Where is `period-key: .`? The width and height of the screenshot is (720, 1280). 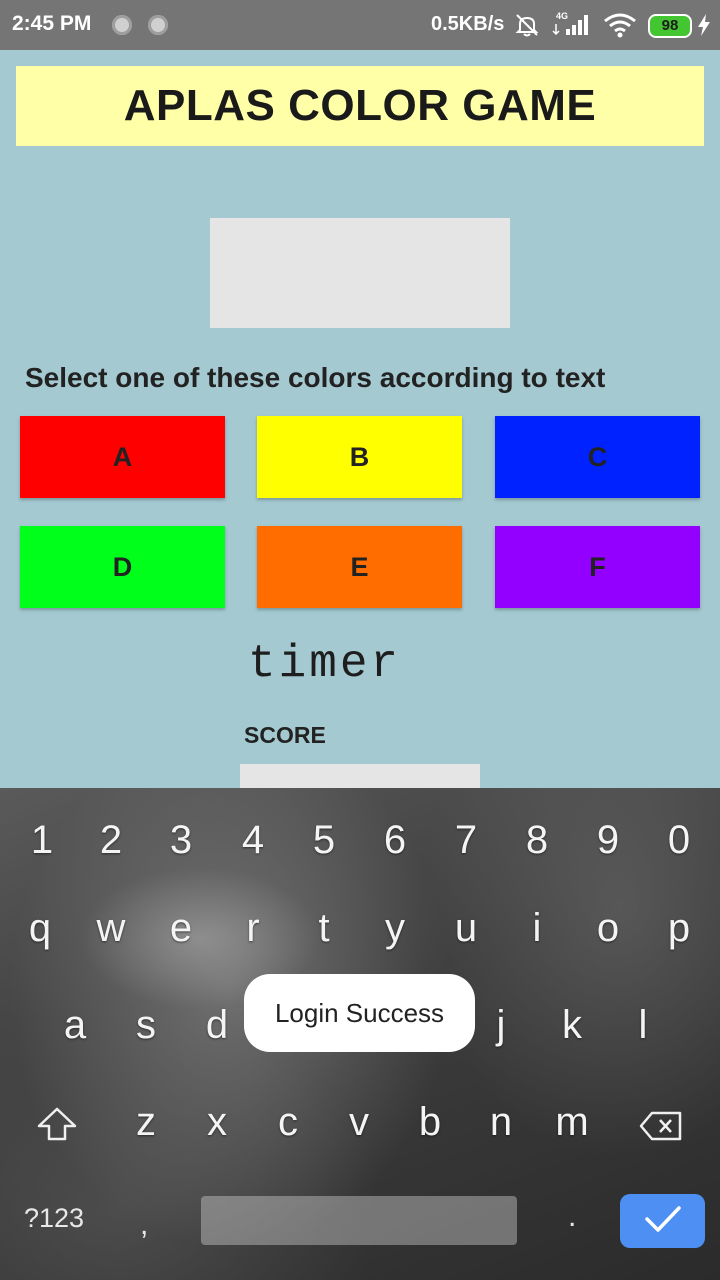 period-key: . is located at coordinates (572, 1217).